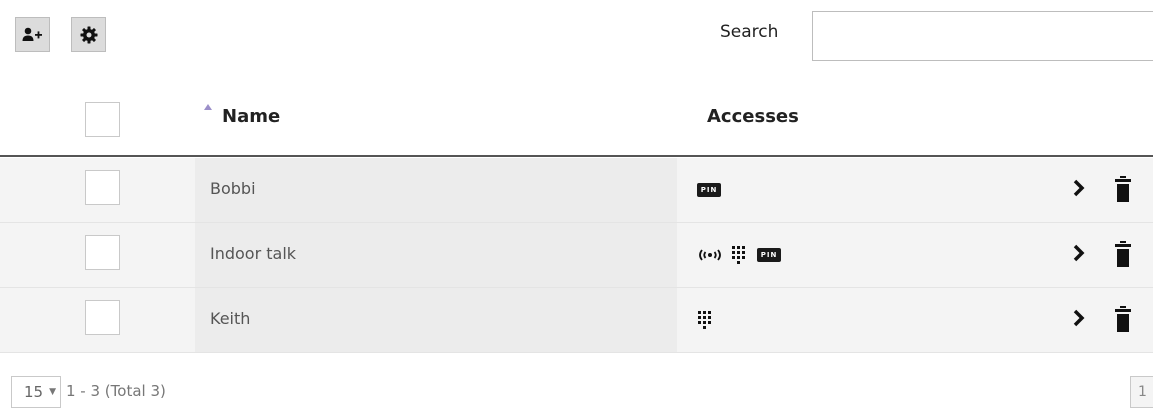 Image resolution: width=1153 pixels, height=412 pixels. What do you see at coordinates (116, 391) in the screenshot?
I see `pagination-summary: 1 - 3 (Total 3)` at bounding box center [116, 391].